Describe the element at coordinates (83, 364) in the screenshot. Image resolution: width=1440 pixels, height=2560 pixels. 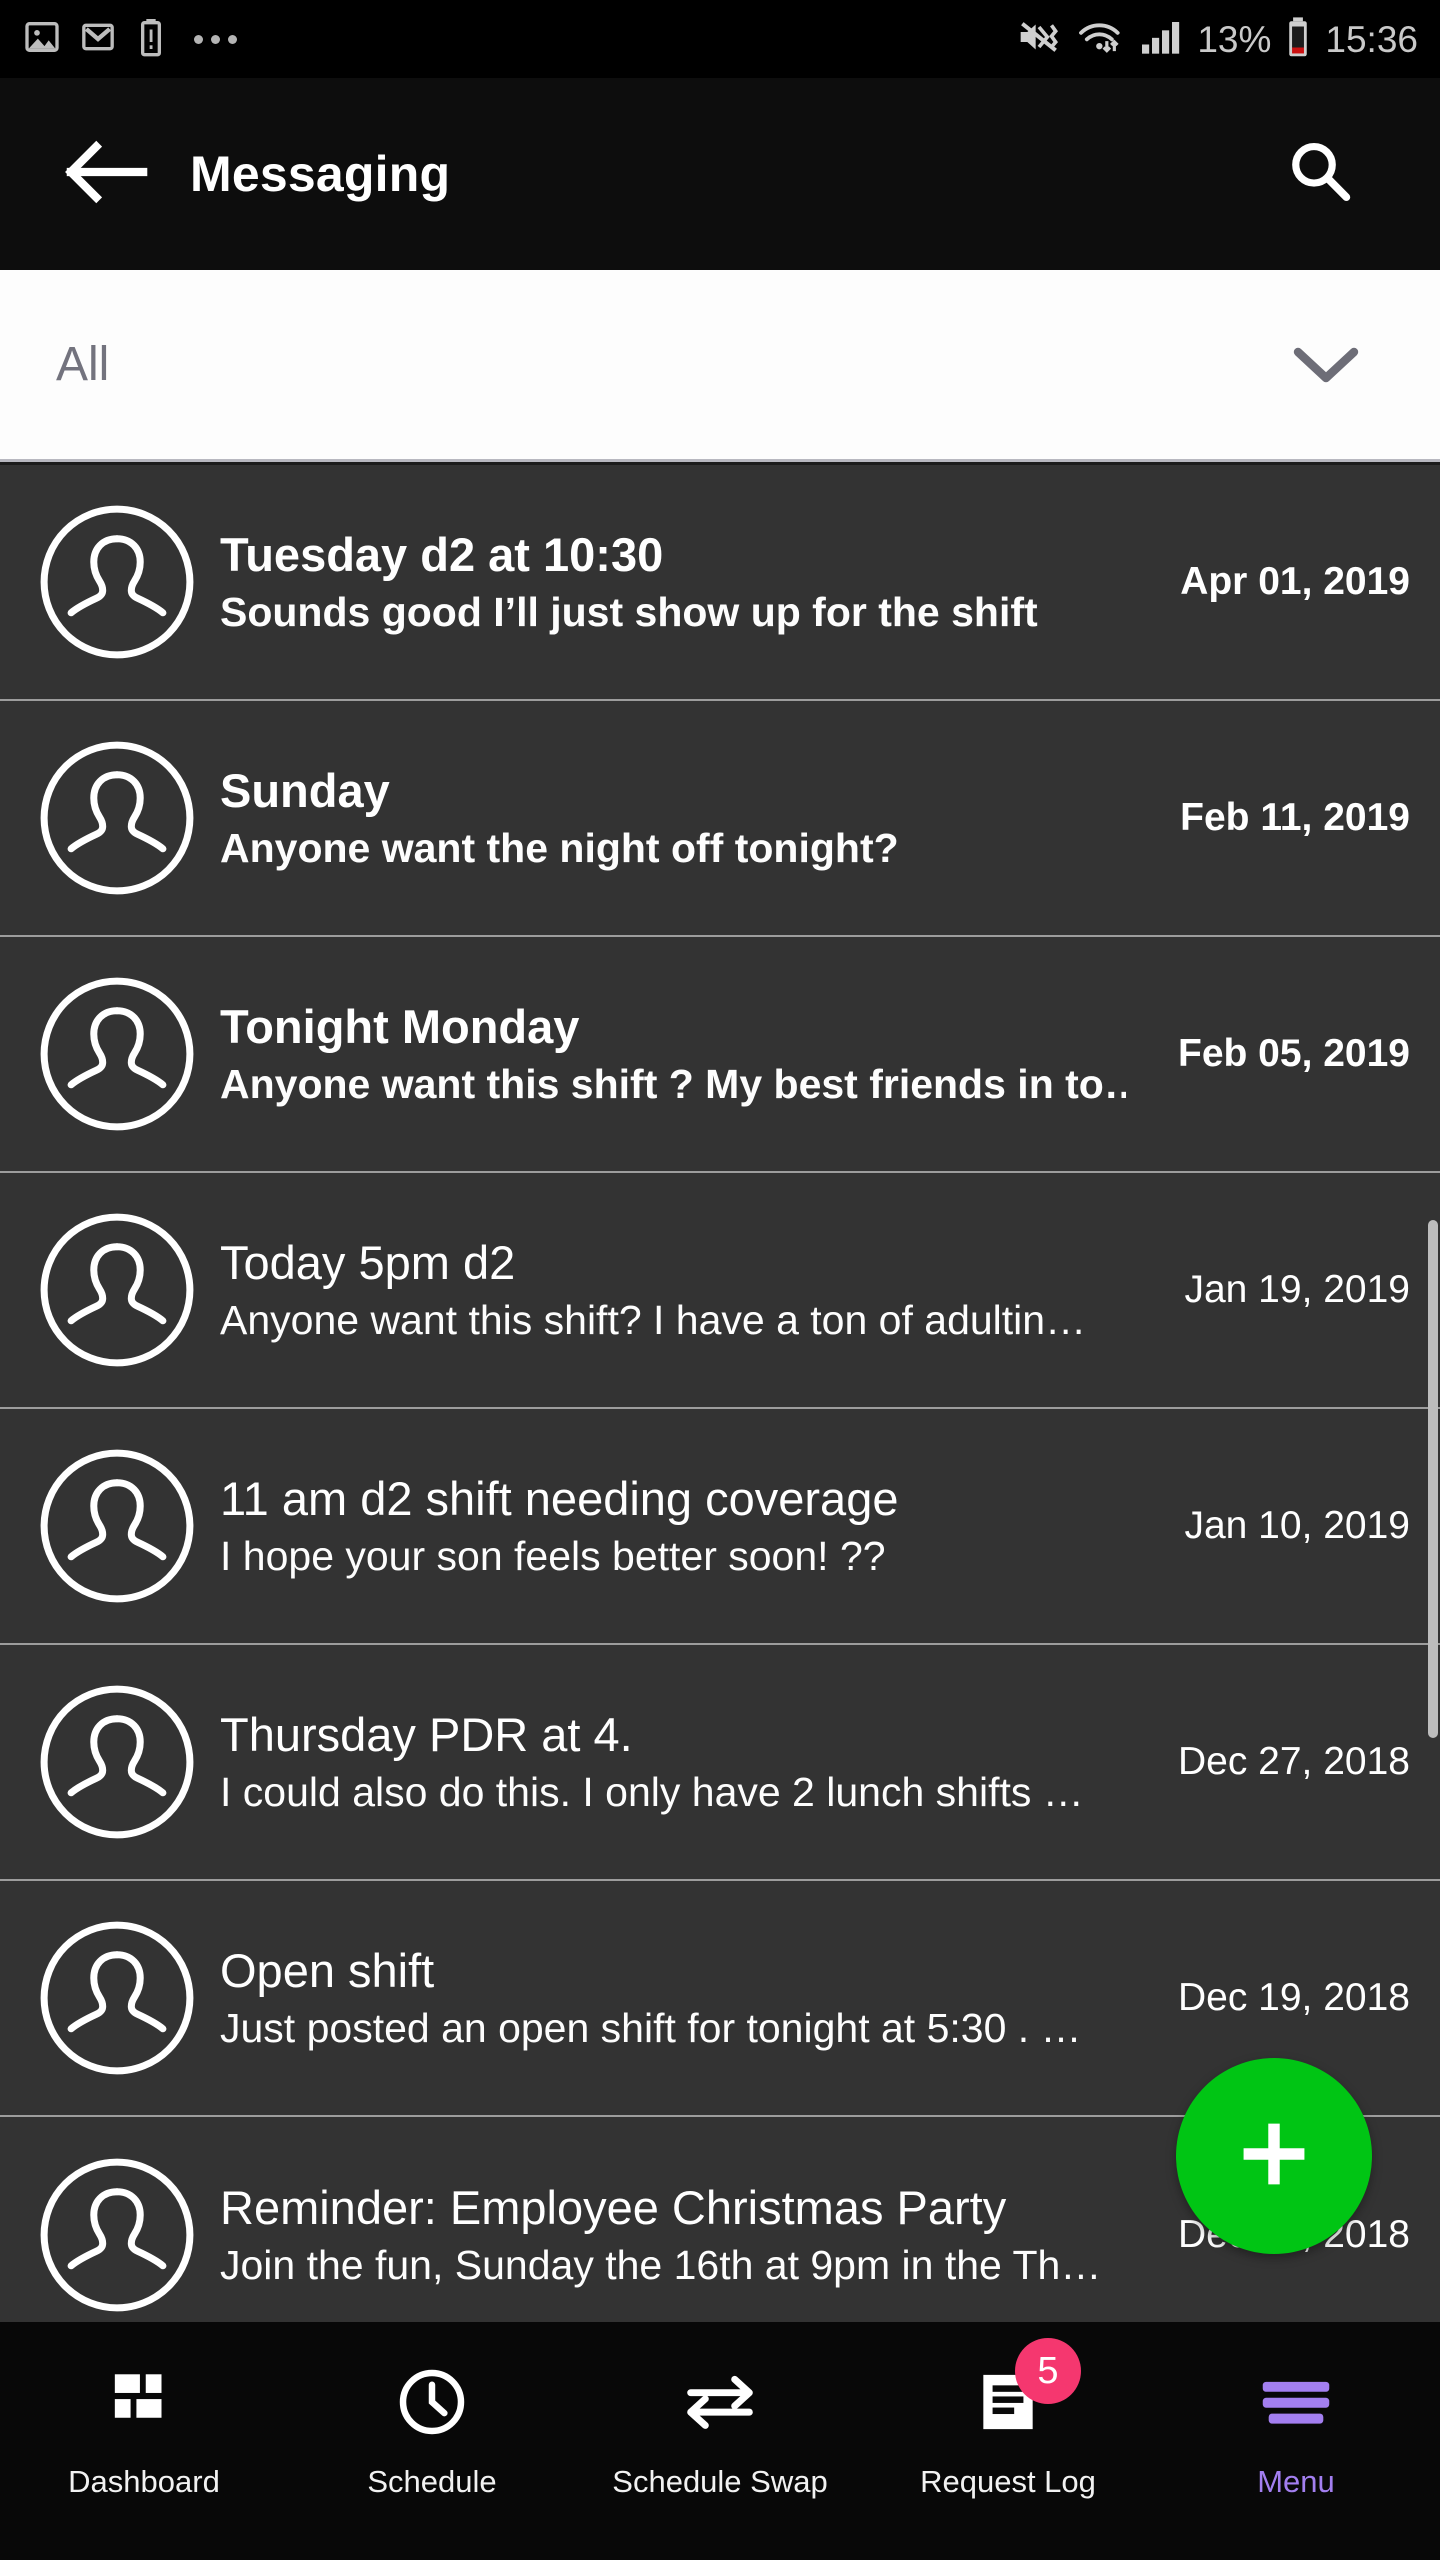
I see `filter-selected-value: All` at that location.